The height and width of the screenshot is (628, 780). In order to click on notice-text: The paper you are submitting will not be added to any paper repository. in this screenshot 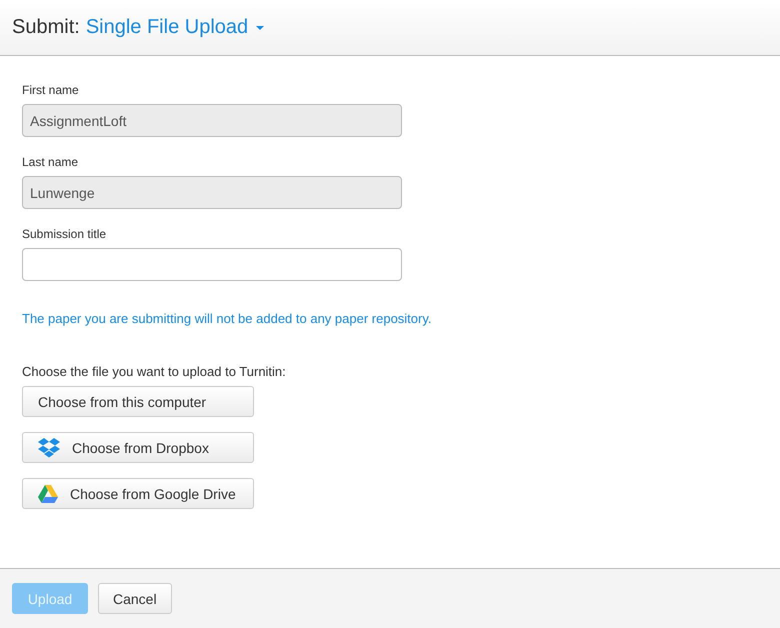, I will do `click(227, 318)`.